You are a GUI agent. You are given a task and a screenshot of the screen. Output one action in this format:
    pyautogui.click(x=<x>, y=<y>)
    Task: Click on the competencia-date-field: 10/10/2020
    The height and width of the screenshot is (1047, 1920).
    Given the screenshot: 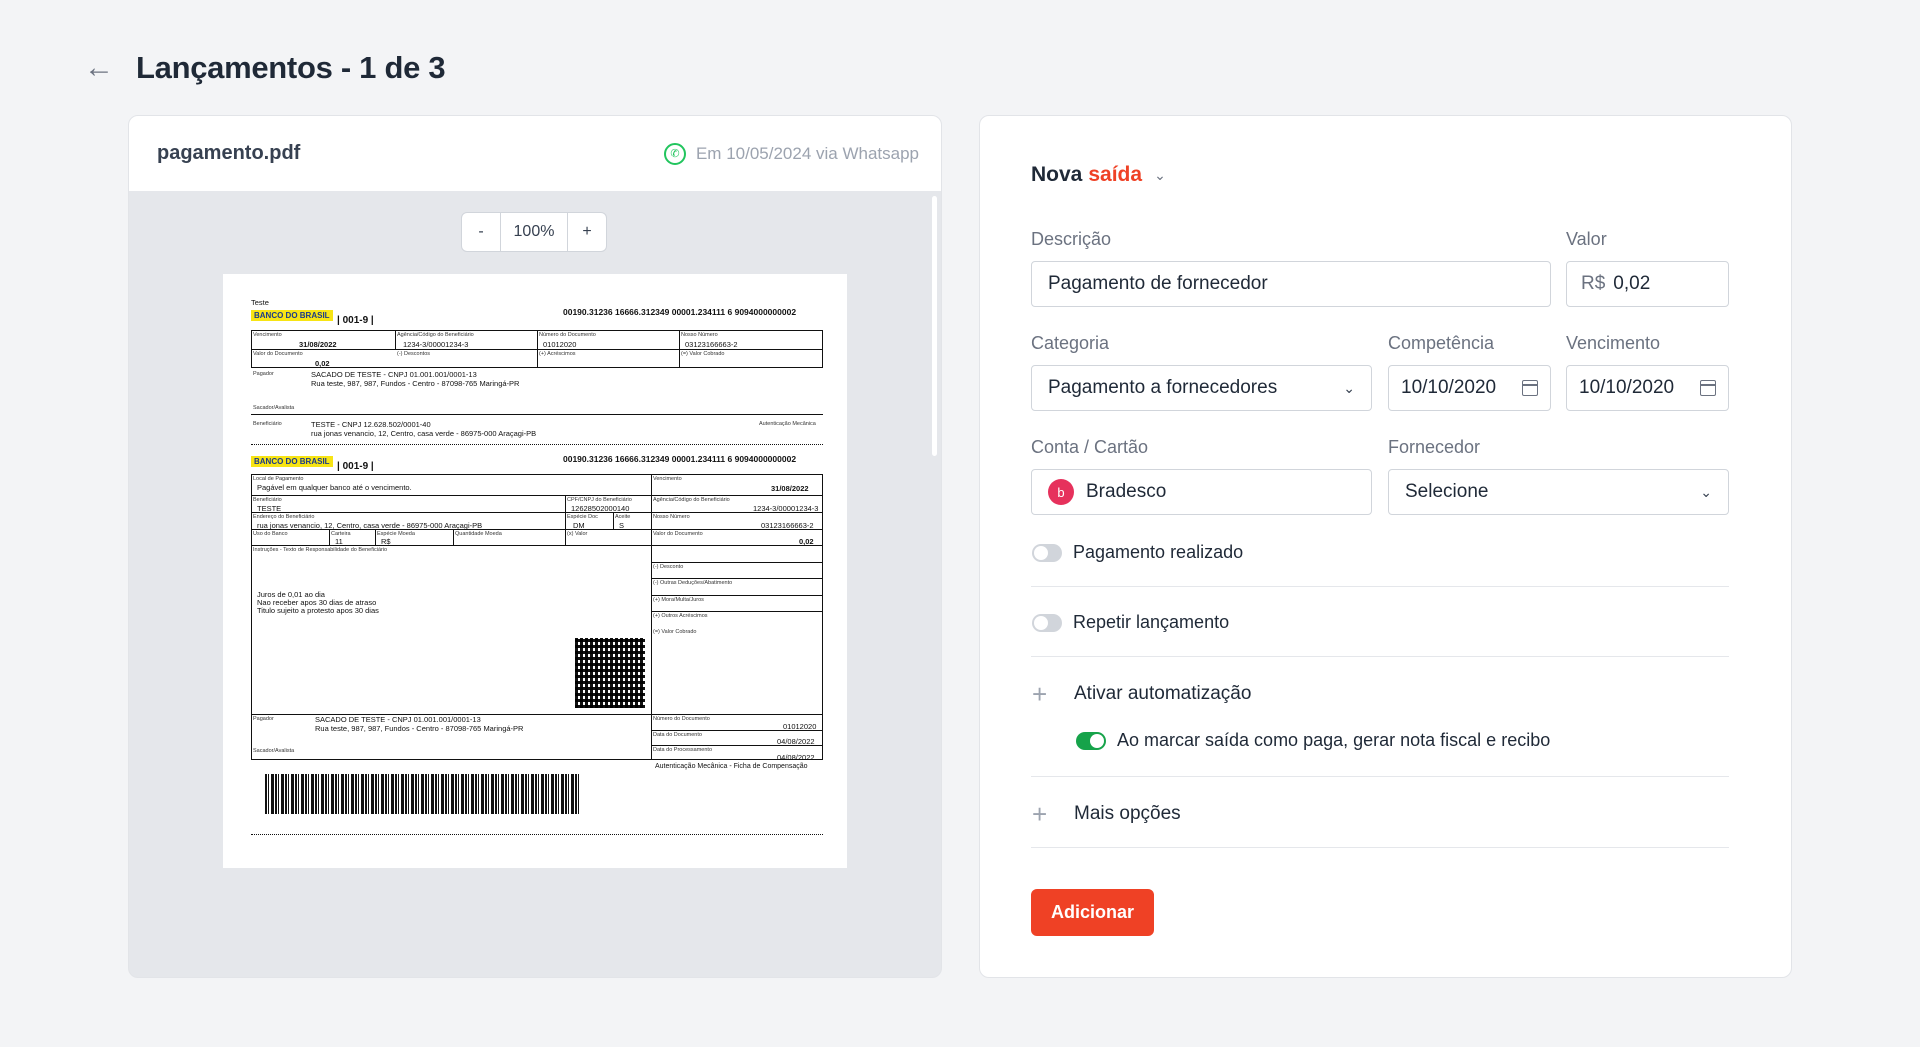 What is the action you would take?
    pyautogui.click(x=1469, y=388)
    